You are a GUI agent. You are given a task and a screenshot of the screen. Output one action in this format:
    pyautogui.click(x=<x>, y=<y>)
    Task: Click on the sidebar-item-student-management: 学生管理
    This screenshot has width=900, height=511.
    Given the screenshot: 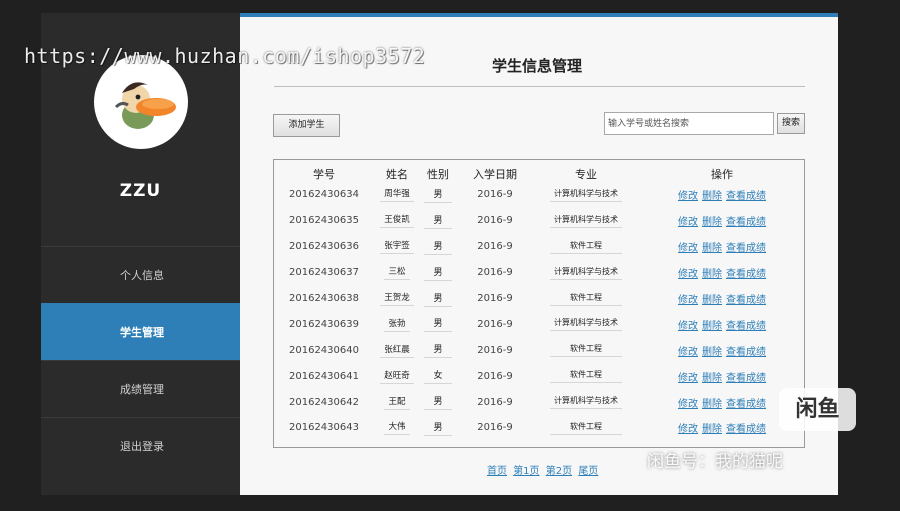 What is the action you would take?
    pyautogui.click(x=140, y=331)
    